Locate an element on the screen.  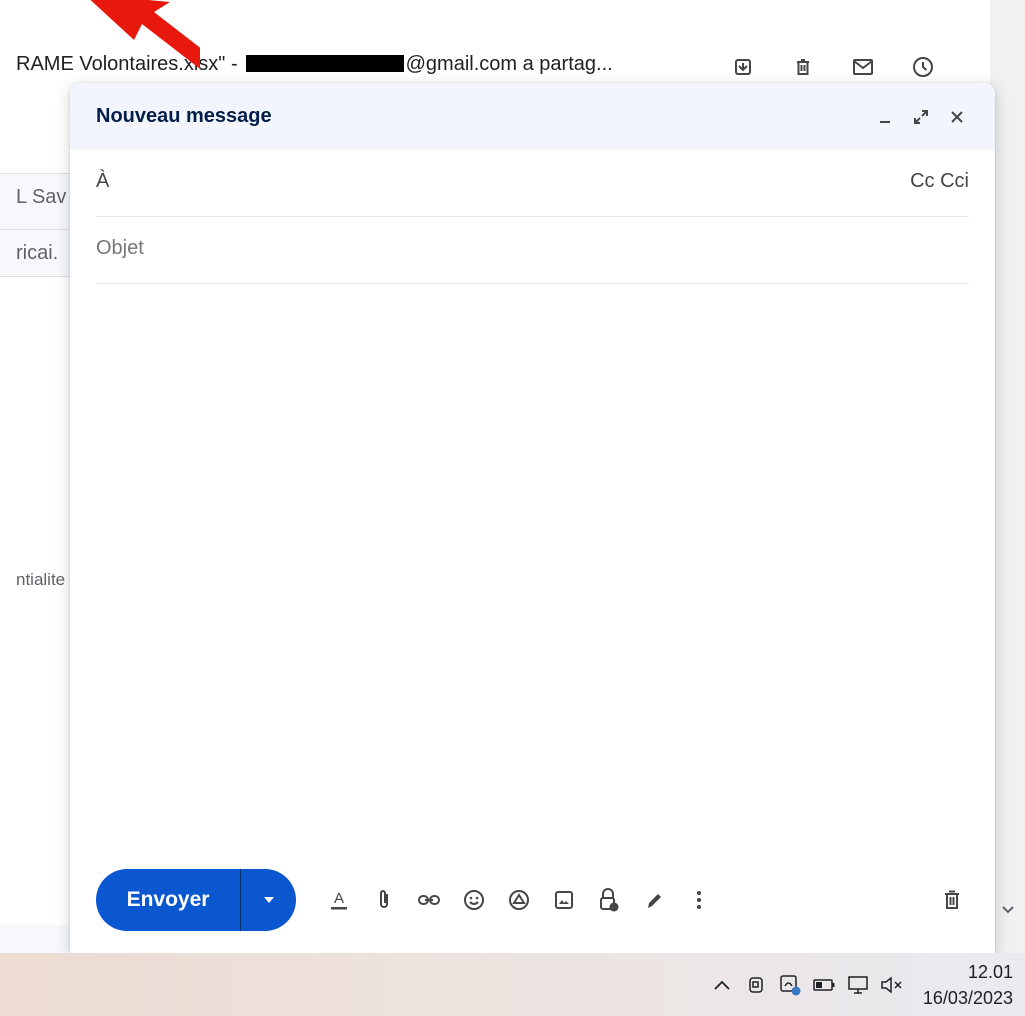
taskbar: 12.01 16/03/2023 is located at coordinates (512, 984).